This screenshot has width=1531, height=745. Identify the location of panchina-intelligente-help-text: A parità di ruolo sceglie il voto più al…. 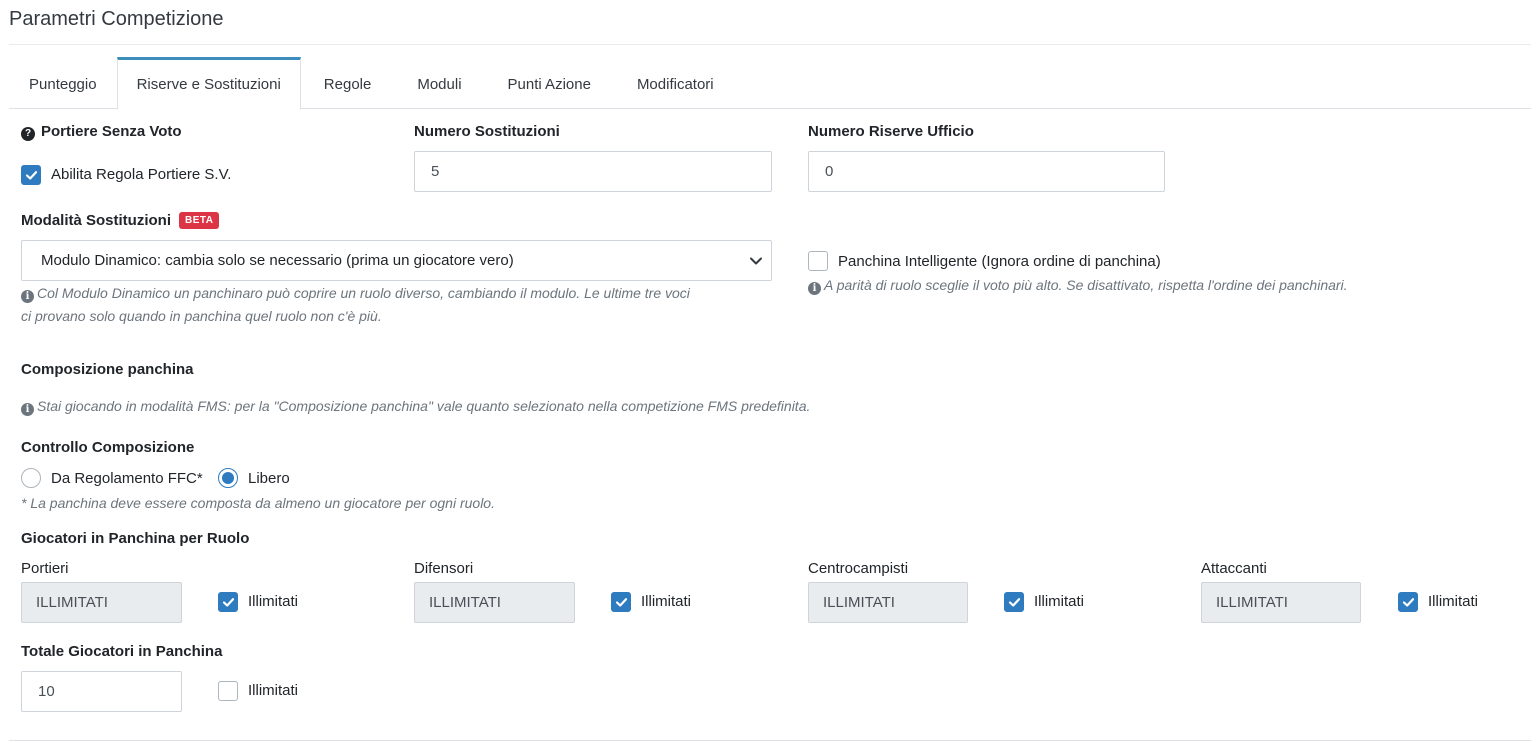
(1086, 285).